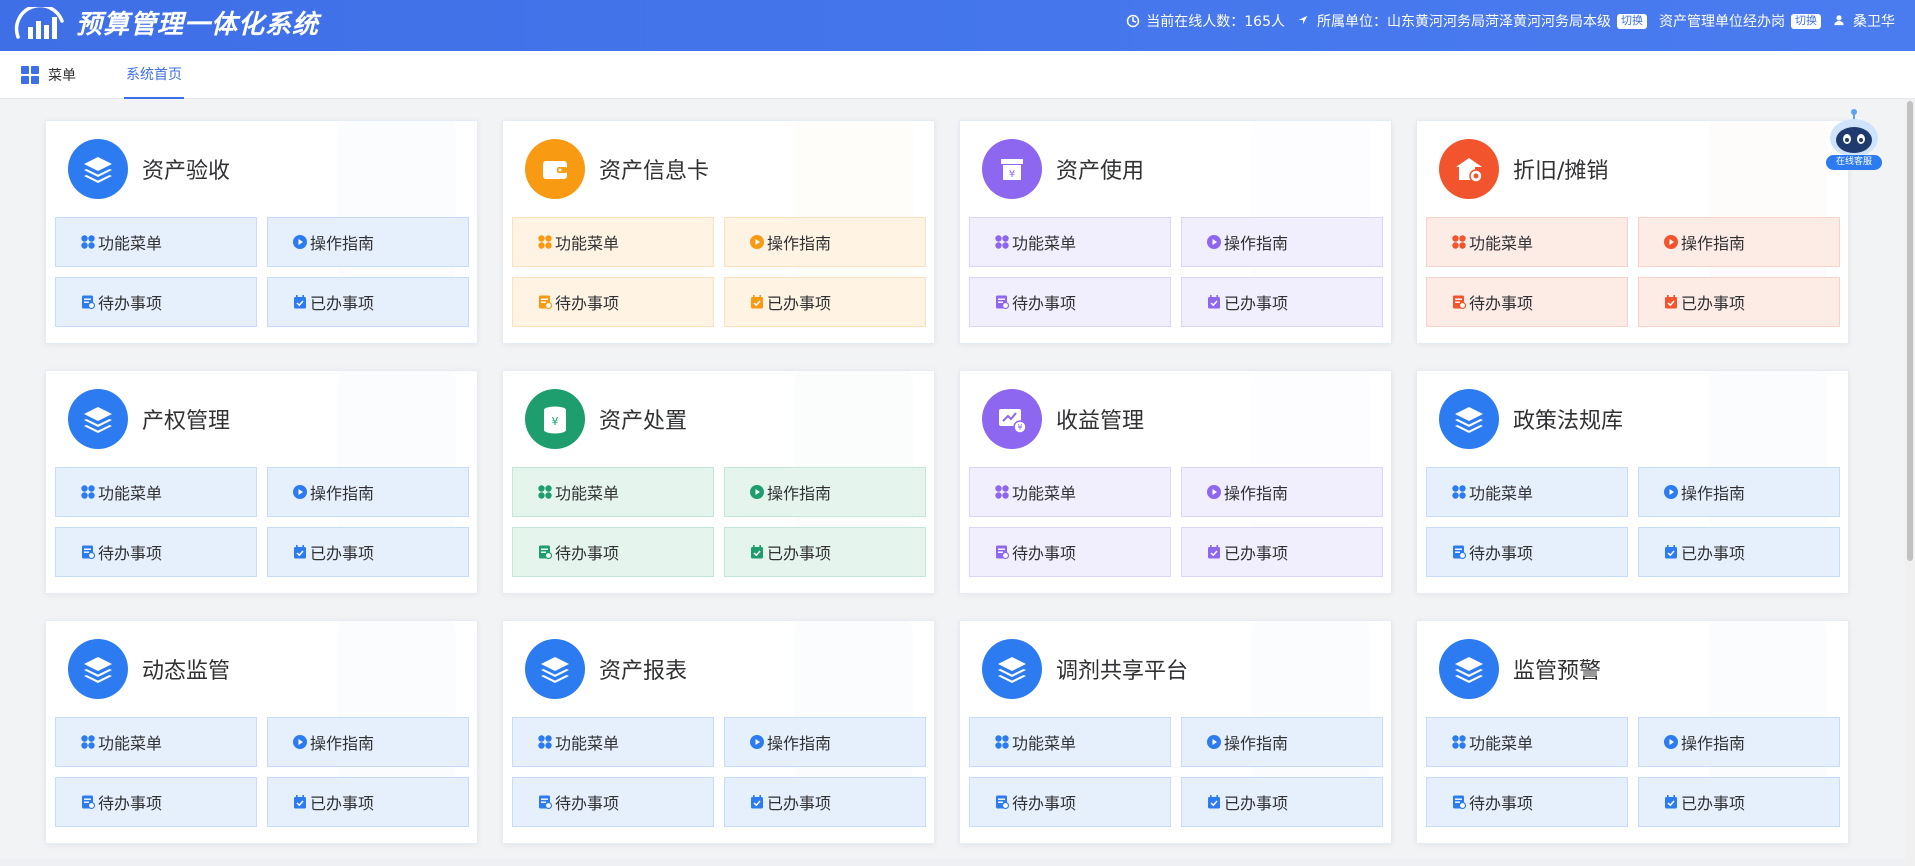 Image resolution: width=1915 pixels, height=866 pixels. What do you see at coordinates (1632, 169) in the screenshot?
I see `card-header: 折旧/摊销` at bounding box center [1632, 169].